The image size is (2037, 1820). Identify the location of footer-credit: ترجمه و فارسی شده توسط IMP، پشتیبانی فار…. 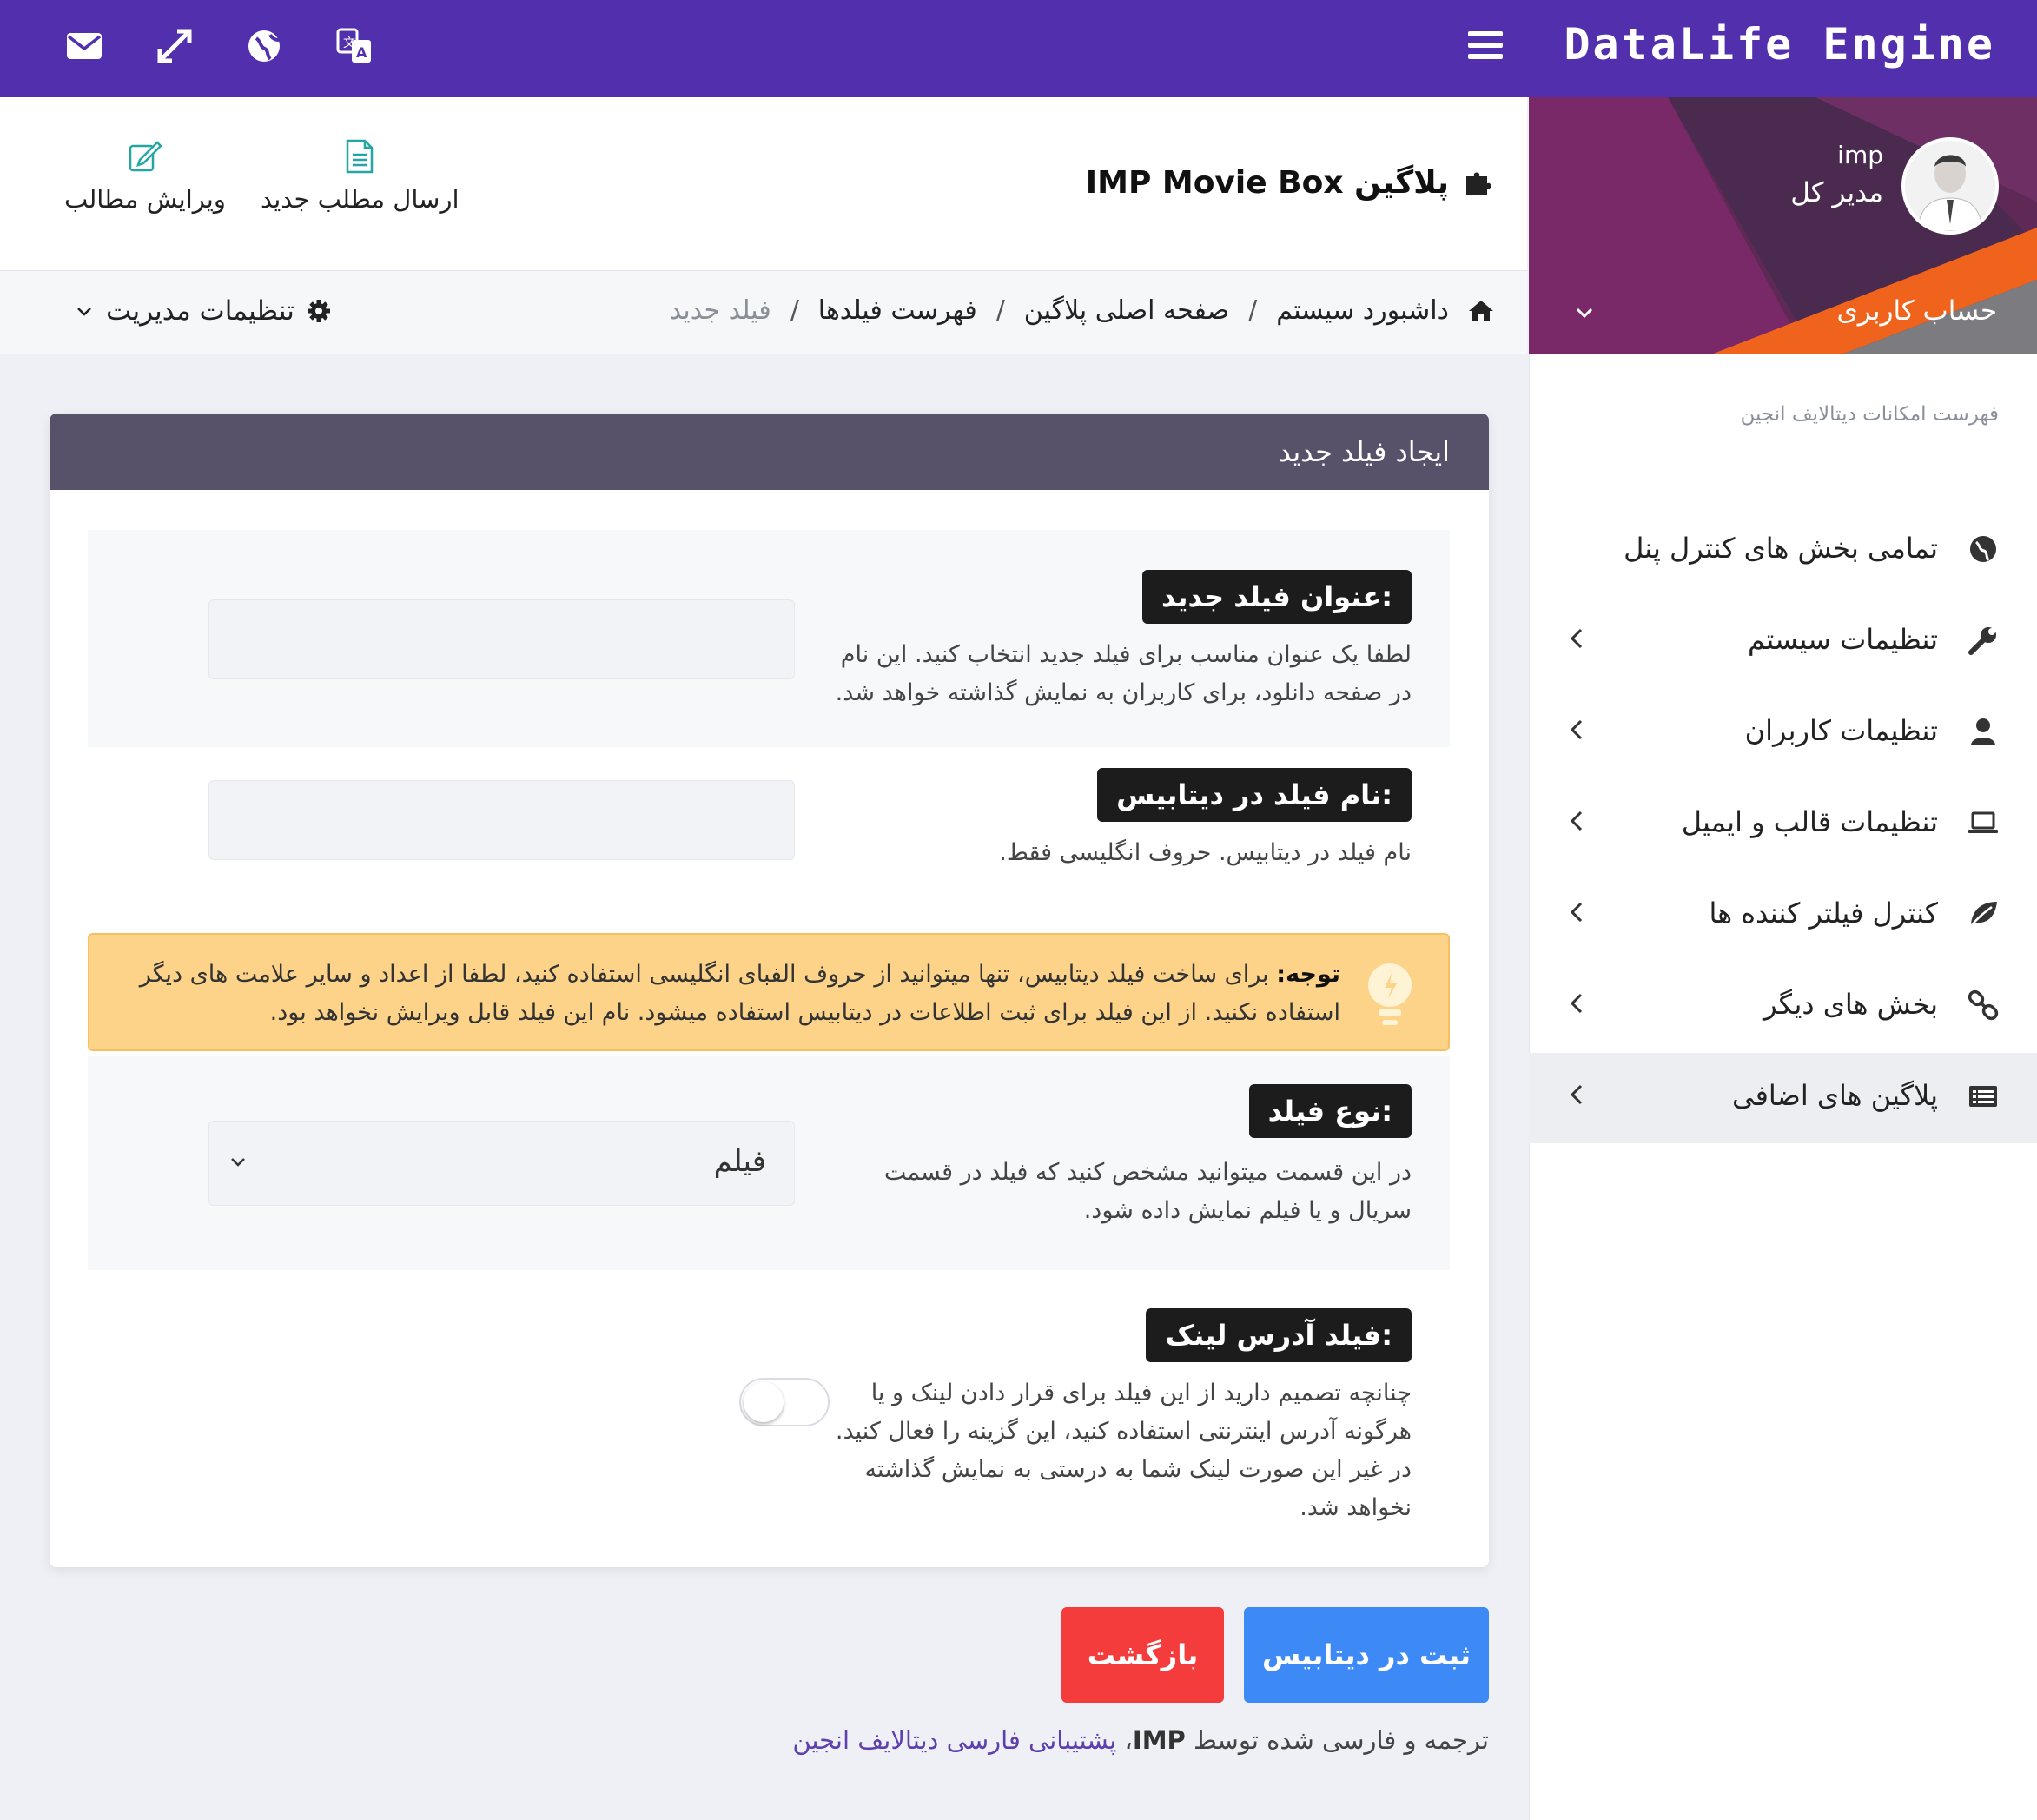
(1140, 1740).